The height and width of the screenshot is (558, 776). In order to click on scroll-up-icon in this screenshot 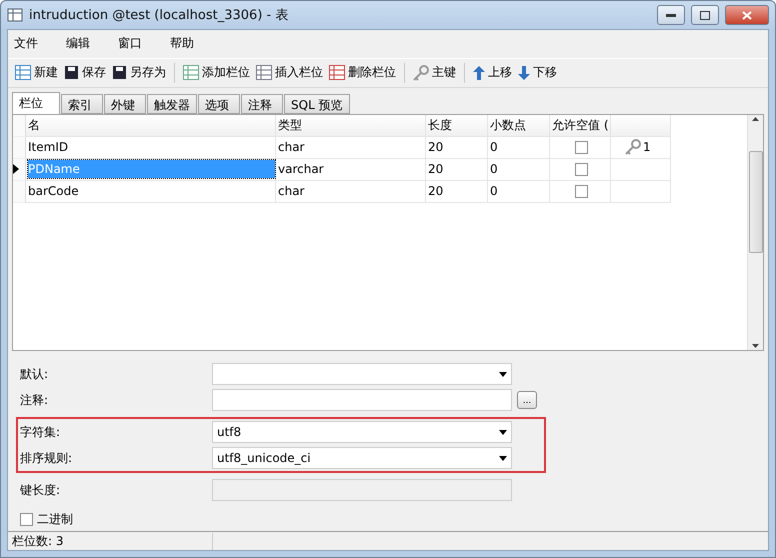, I will do `click(755, 118)`.